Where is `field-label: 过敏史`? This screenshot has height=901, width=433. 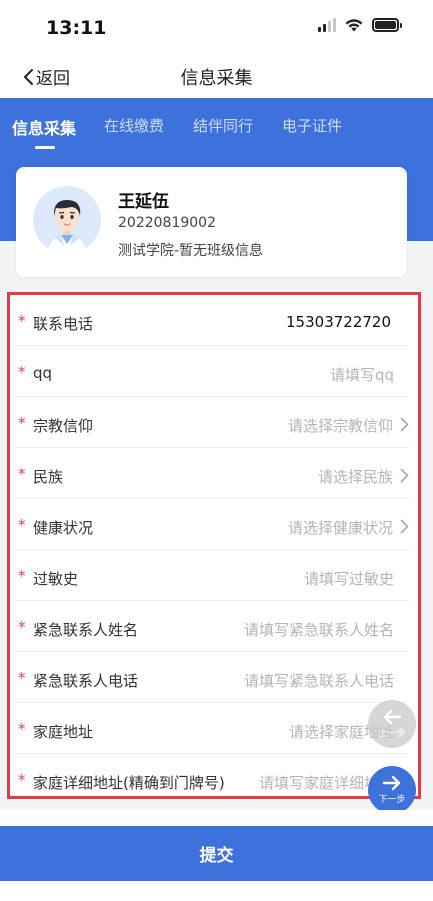 field-label: 过敏史 is located at coordinates (56, 579).